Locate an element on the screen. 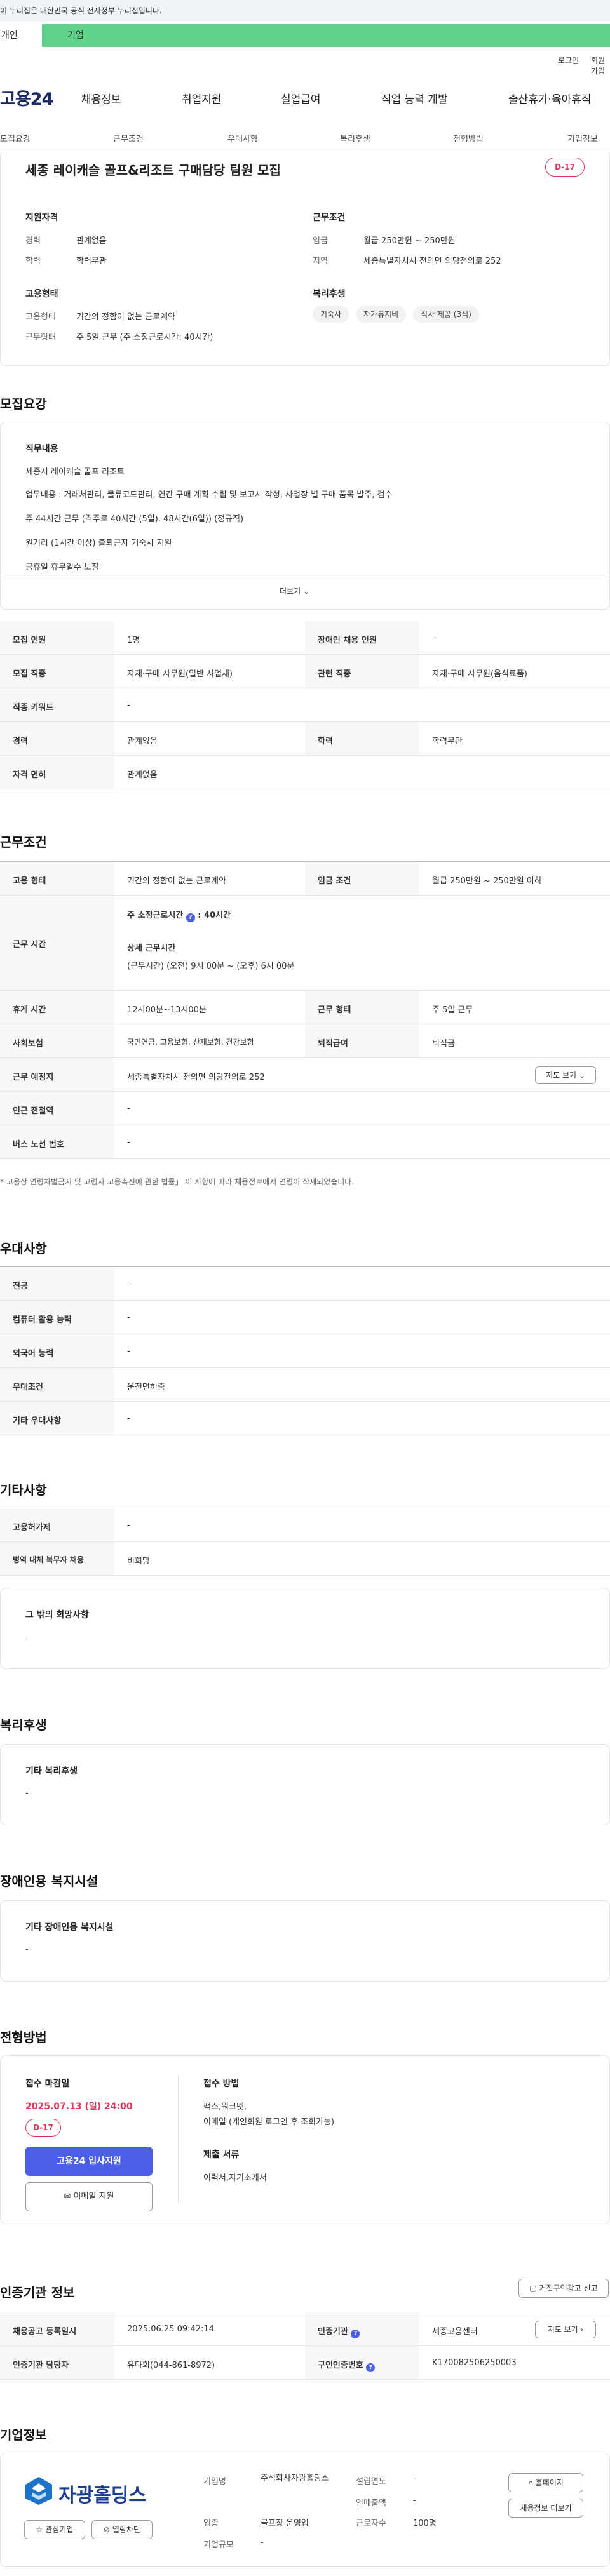 Image resolution: width=610 pixels, height=2576 pixels. job-title: 세종 레이캐슬 골프&리조트 구매담당 팀원 모집 is located at coordinates (153, 170).